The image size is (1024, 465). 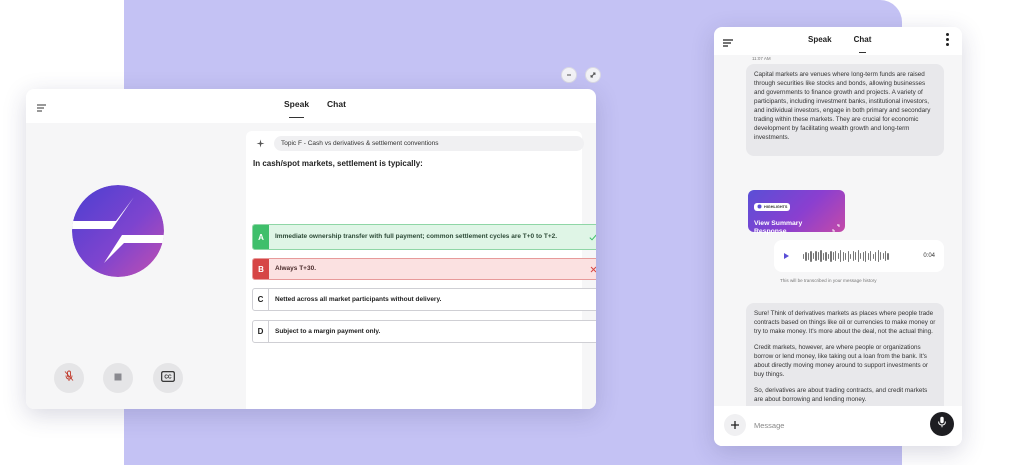 What do you see at coordinates (261, 237) in the screenshot?
I see `option-letter: A` at bounding box center [261, 237].